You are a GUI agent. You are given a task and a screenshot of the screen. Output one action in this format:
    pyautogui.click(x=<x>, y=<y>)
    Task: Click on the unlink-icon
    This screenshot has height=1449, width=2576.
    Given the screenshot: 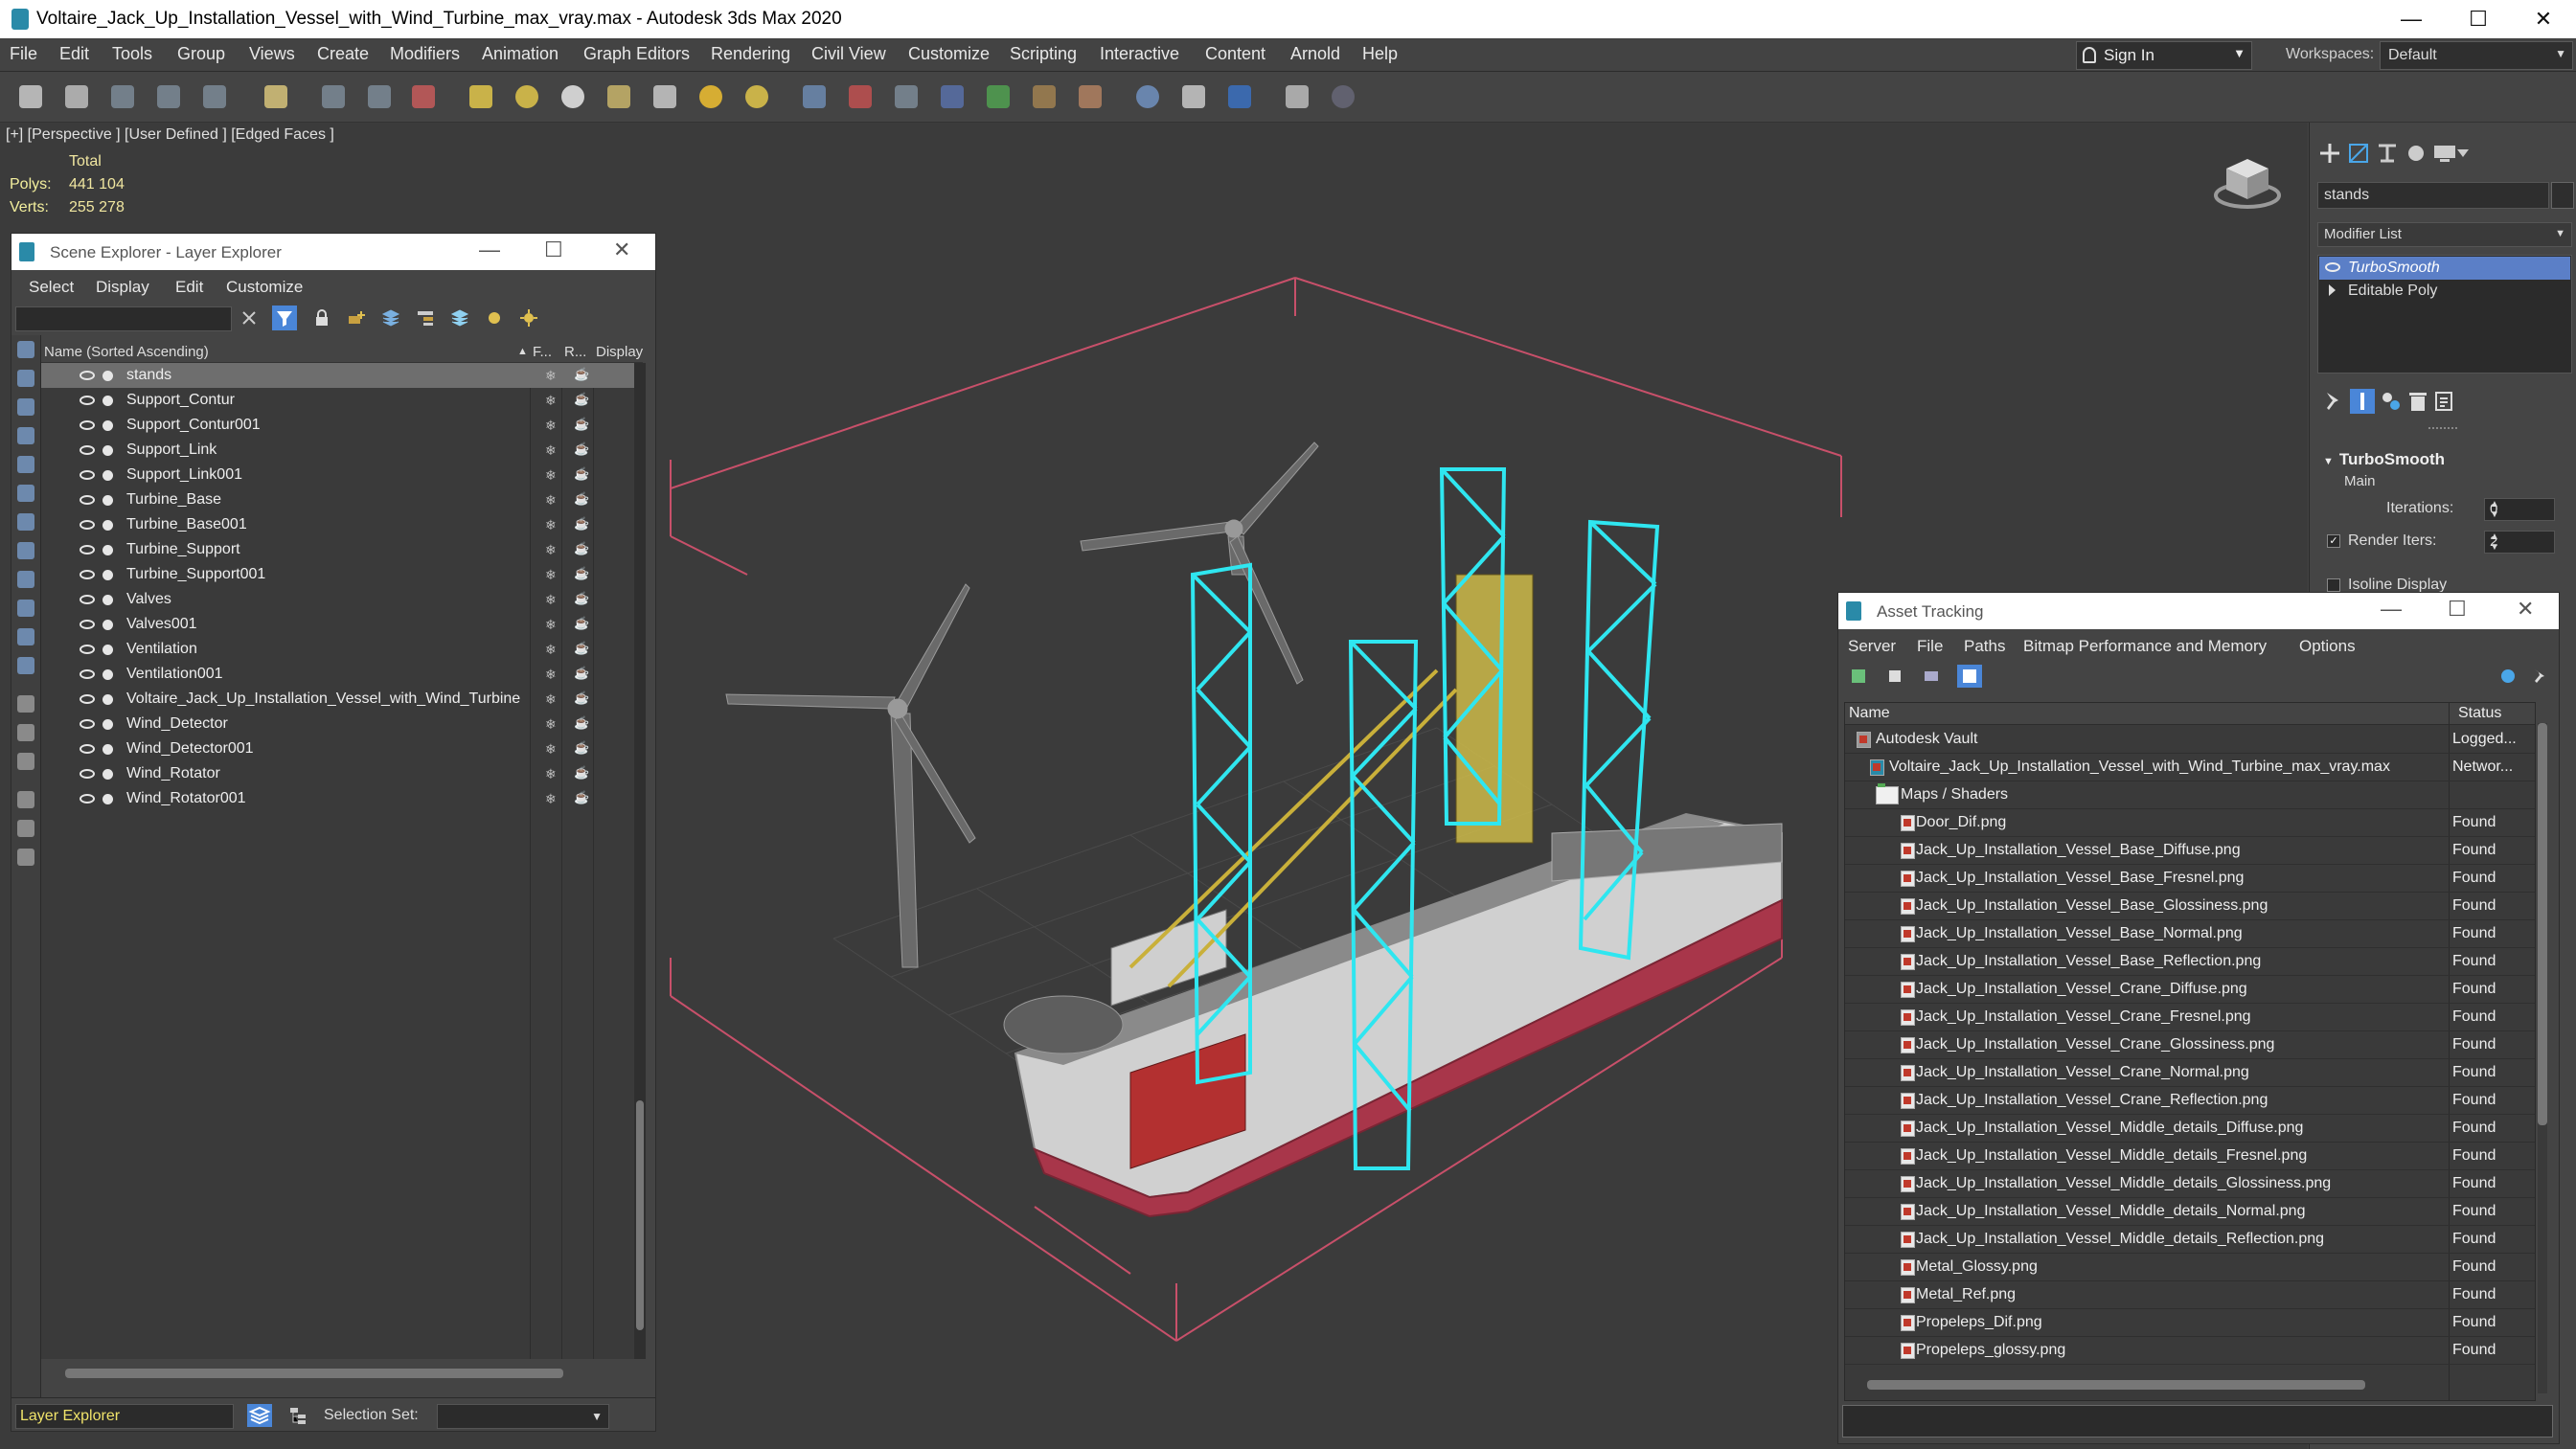 What is the action you would take?
    pyautogui.click(x=168, y=96)
    